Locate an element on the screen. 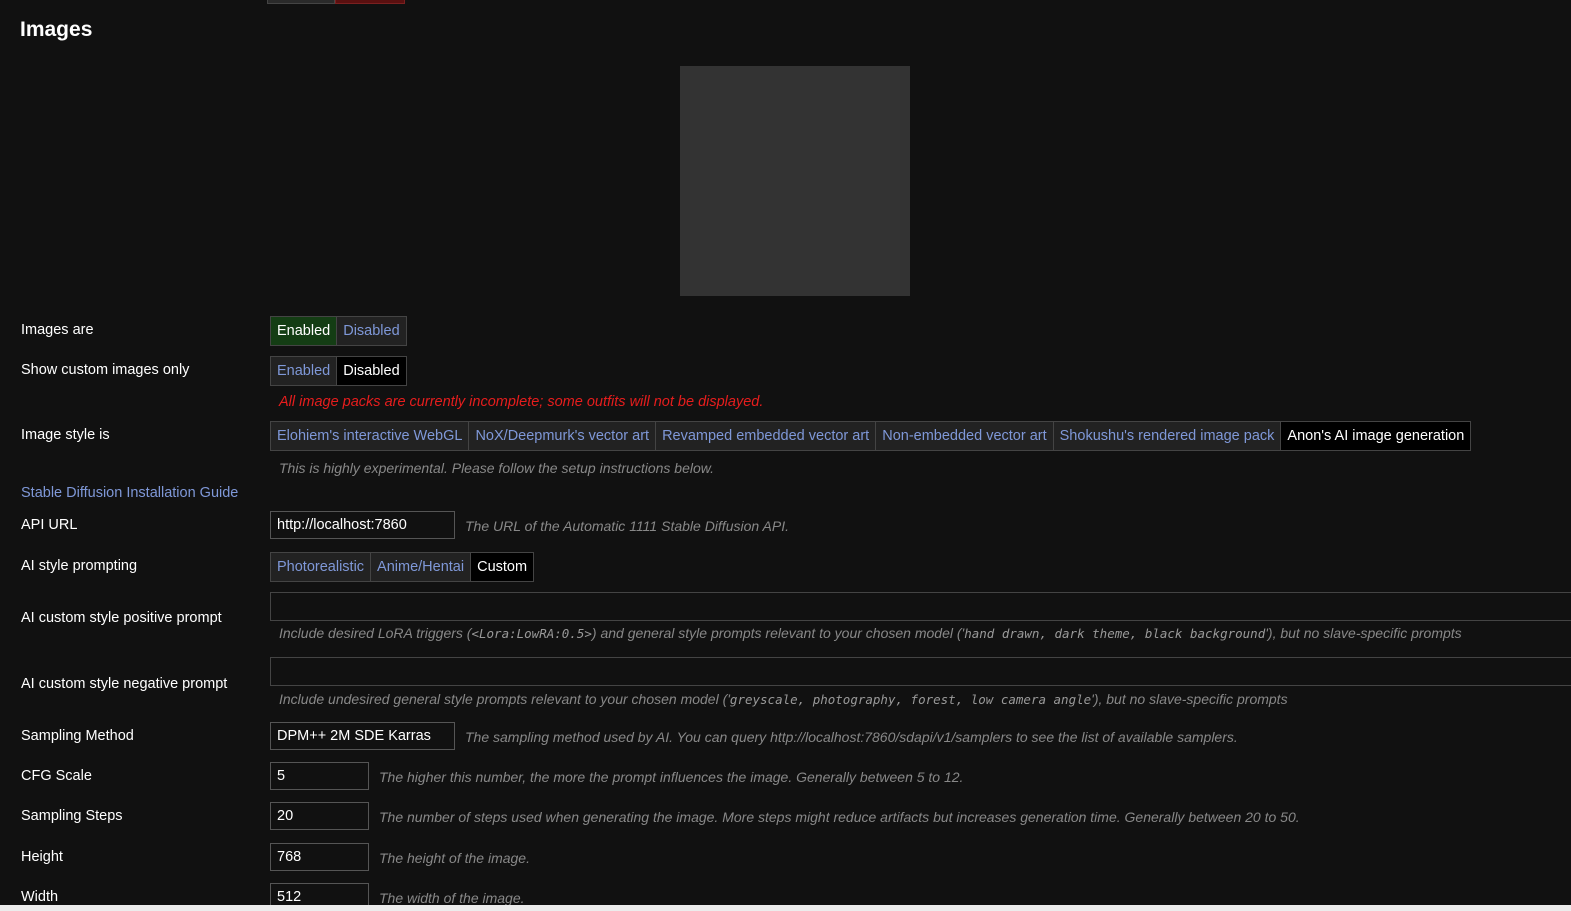 The image size is (1571, 911). height-note: The height of the image. is located at coordinates (454, 858).